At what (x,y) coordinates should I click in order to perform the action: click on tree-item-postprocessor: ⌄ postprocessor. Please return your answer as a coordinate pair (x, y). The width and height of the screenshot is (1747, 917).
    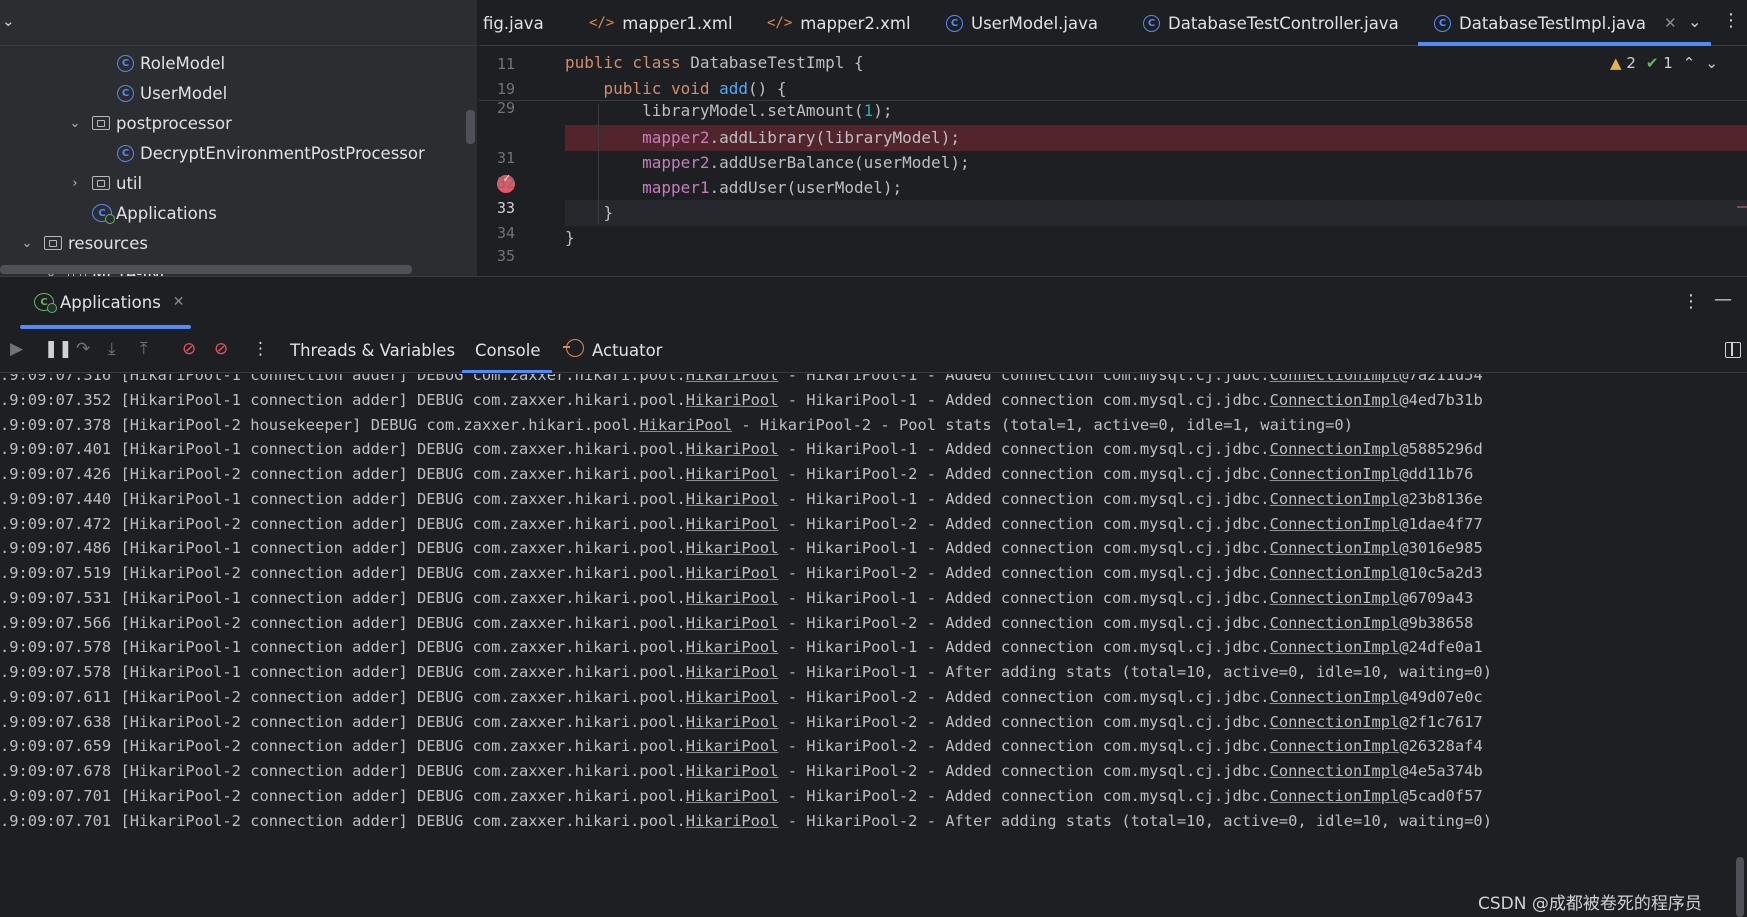
    Looking at the image, I should click on (150, 123).